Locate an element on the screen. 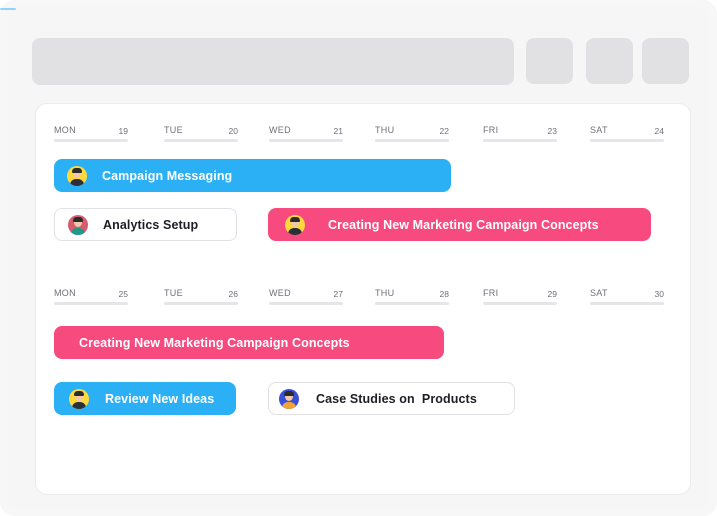 The width and height of the screenshot is (717, 516). event-case-studies: Case Studies on Products is located at coordinates (391, 398).